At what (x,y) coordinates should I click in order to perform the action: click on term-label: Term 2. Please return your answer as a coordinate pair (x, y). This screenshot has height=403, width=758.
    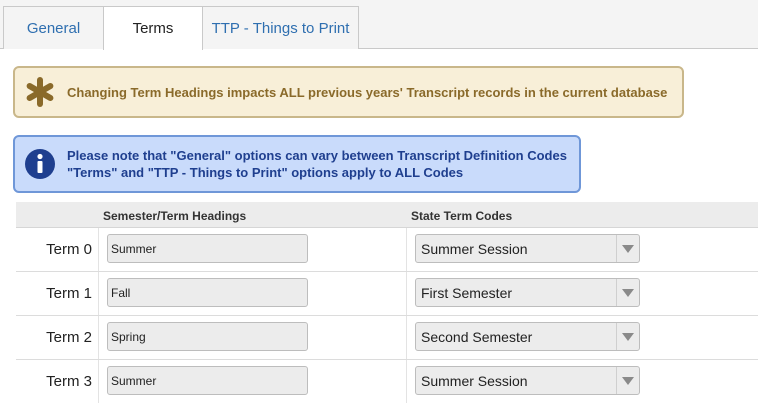
    Looking at the image, I should click on (69, 337).